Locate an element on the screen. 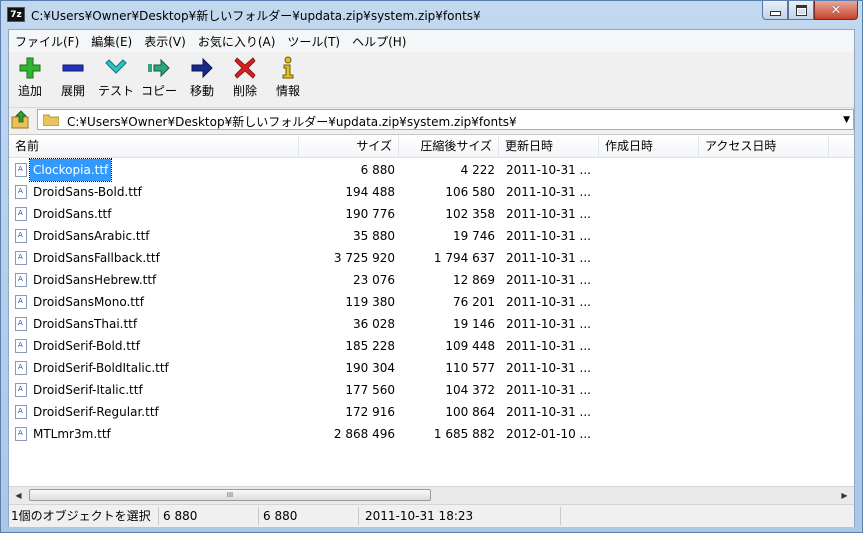 This screenshot has width=863, height=533. horizontal-scrollbar: ◀ III ▶ is located at coordinates (431, 495).